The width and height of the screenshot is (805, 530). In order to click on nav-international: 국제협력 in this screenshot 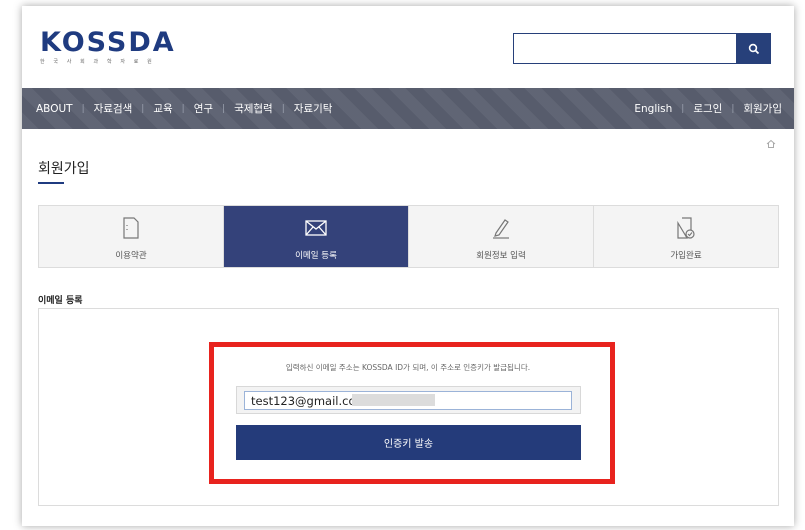, I will do `click(253, 108)`.